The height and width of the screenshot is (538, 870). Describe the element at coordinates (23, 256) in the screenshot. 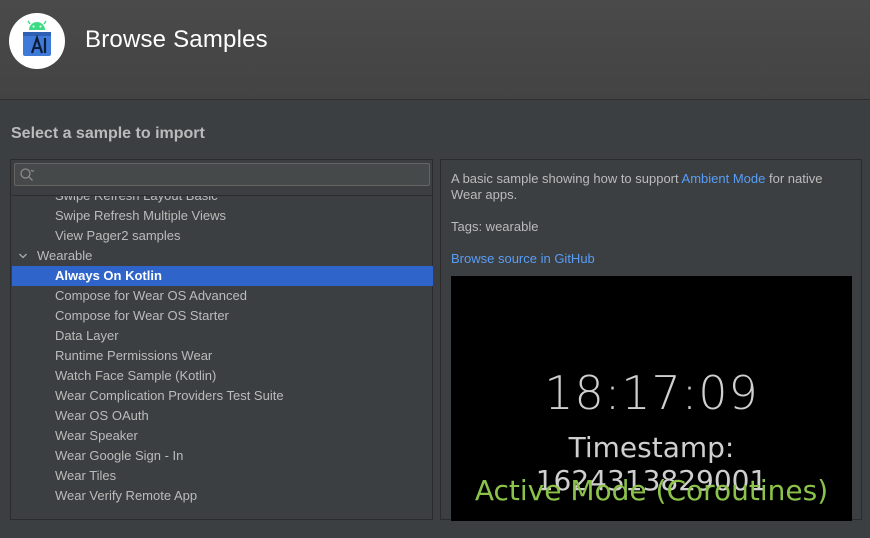

I see `chevron-down-icon` at that location.